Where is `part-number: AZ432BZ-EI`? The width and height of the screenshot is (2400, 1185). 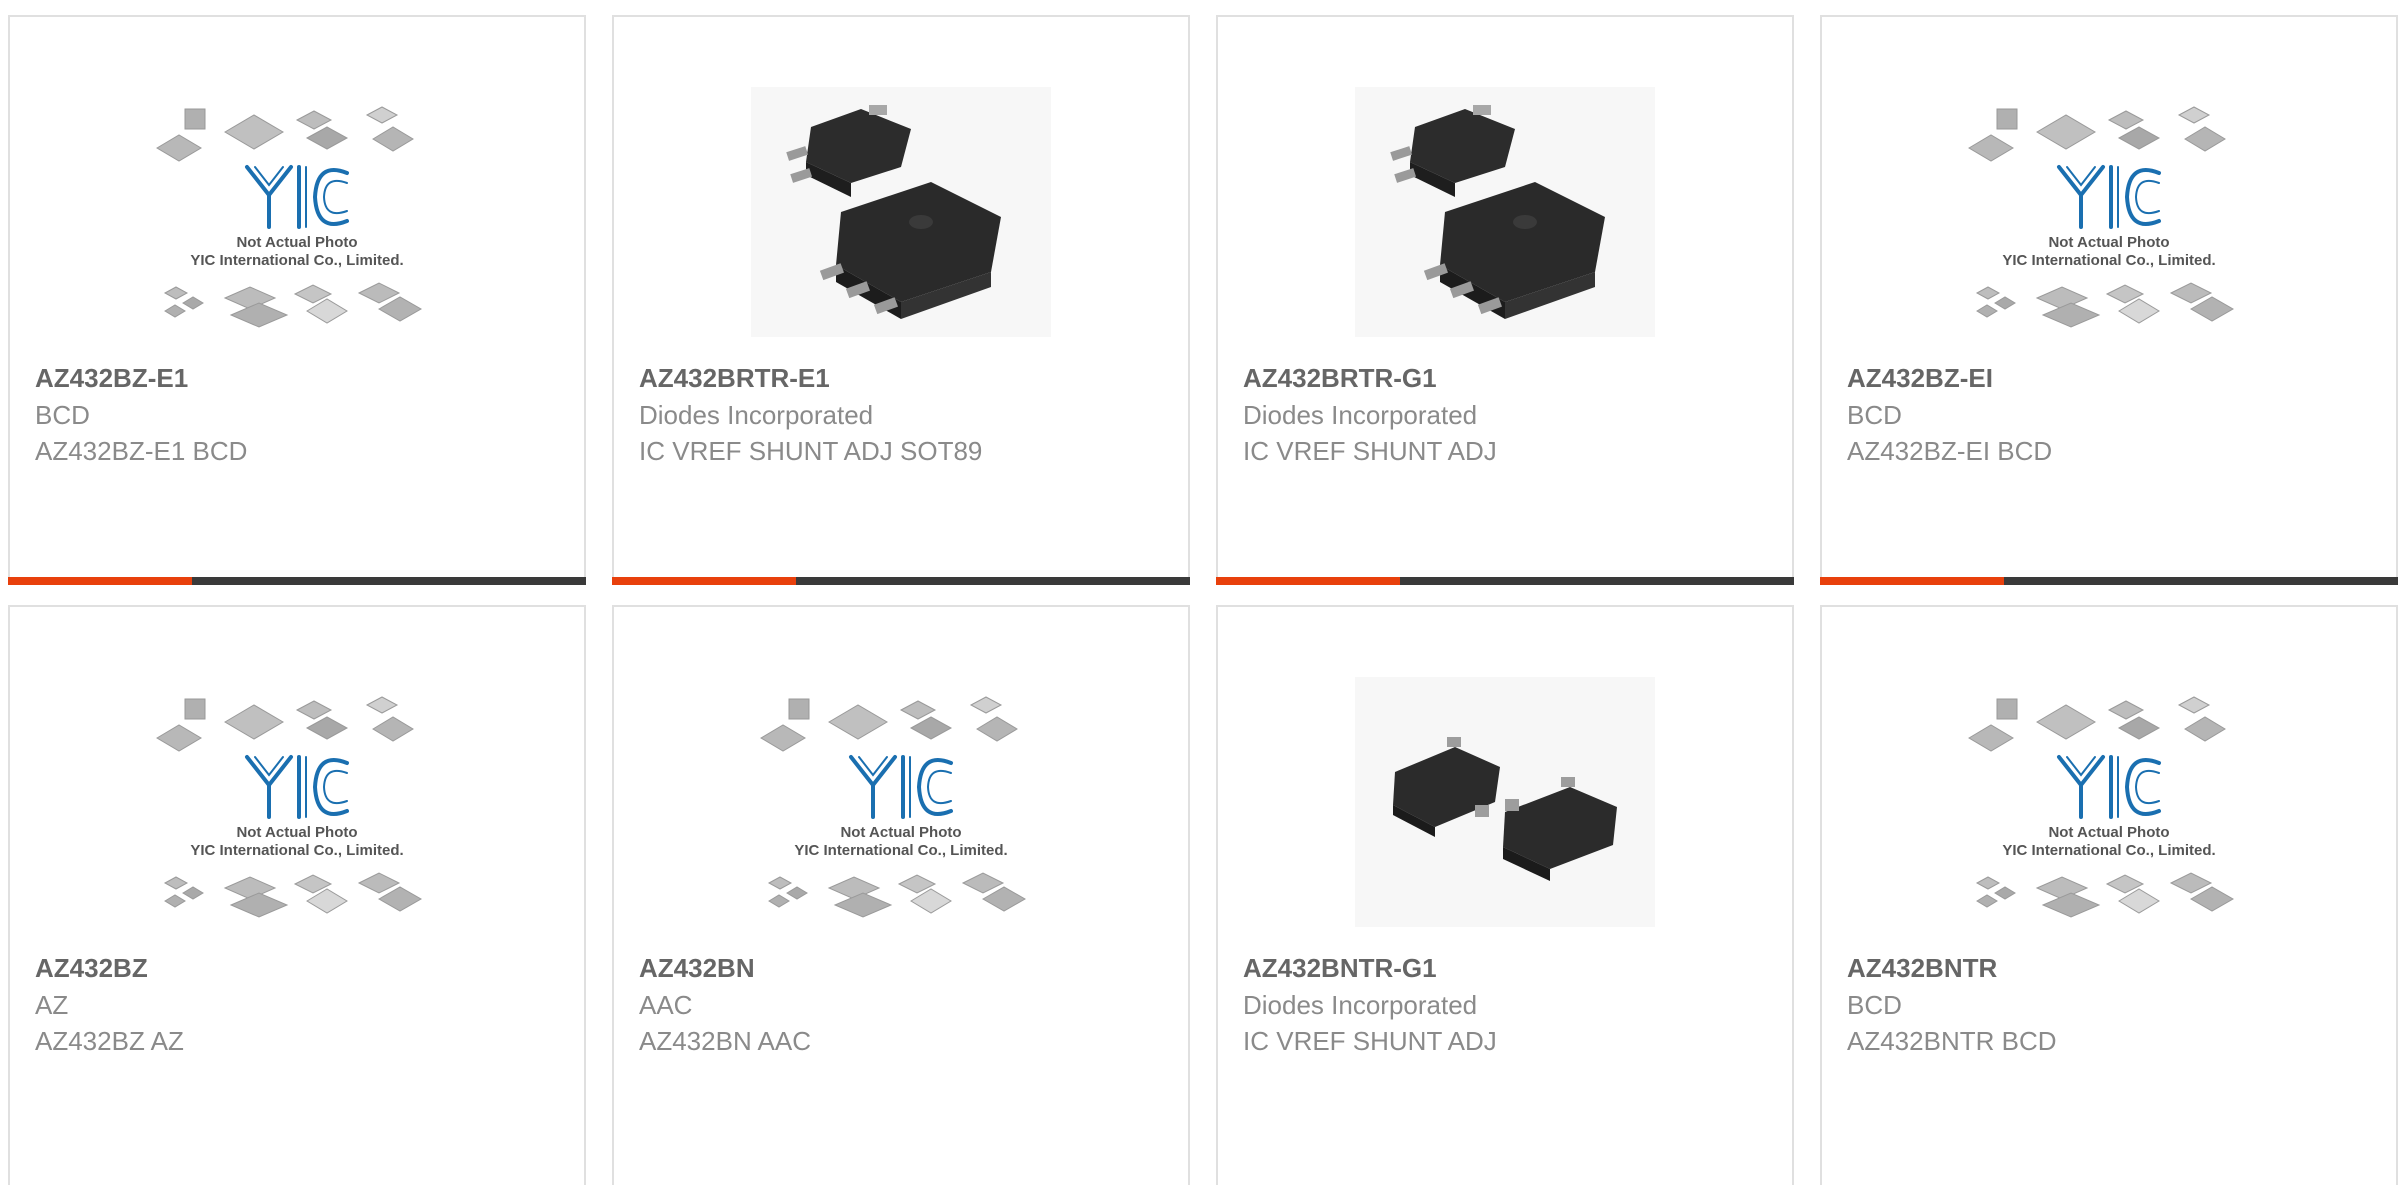
part-number: AZ432BZ-EI is located at coordinates (2111, 378).